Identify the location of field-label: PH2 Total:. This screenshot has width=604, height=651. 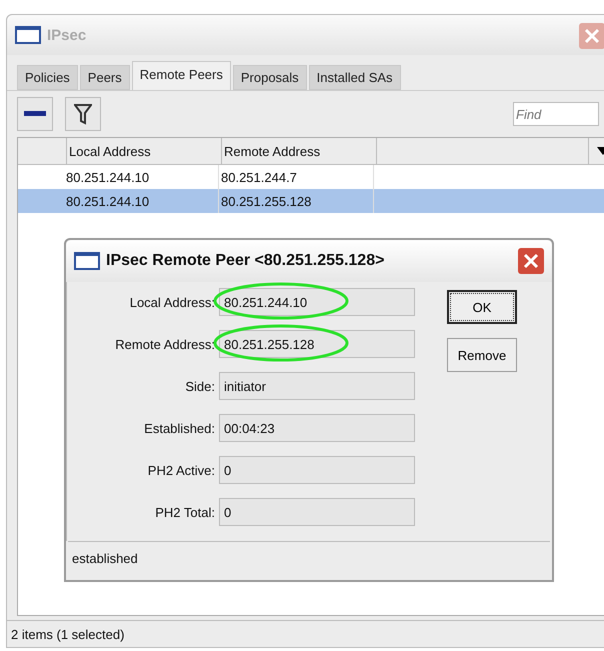
(184, 512).